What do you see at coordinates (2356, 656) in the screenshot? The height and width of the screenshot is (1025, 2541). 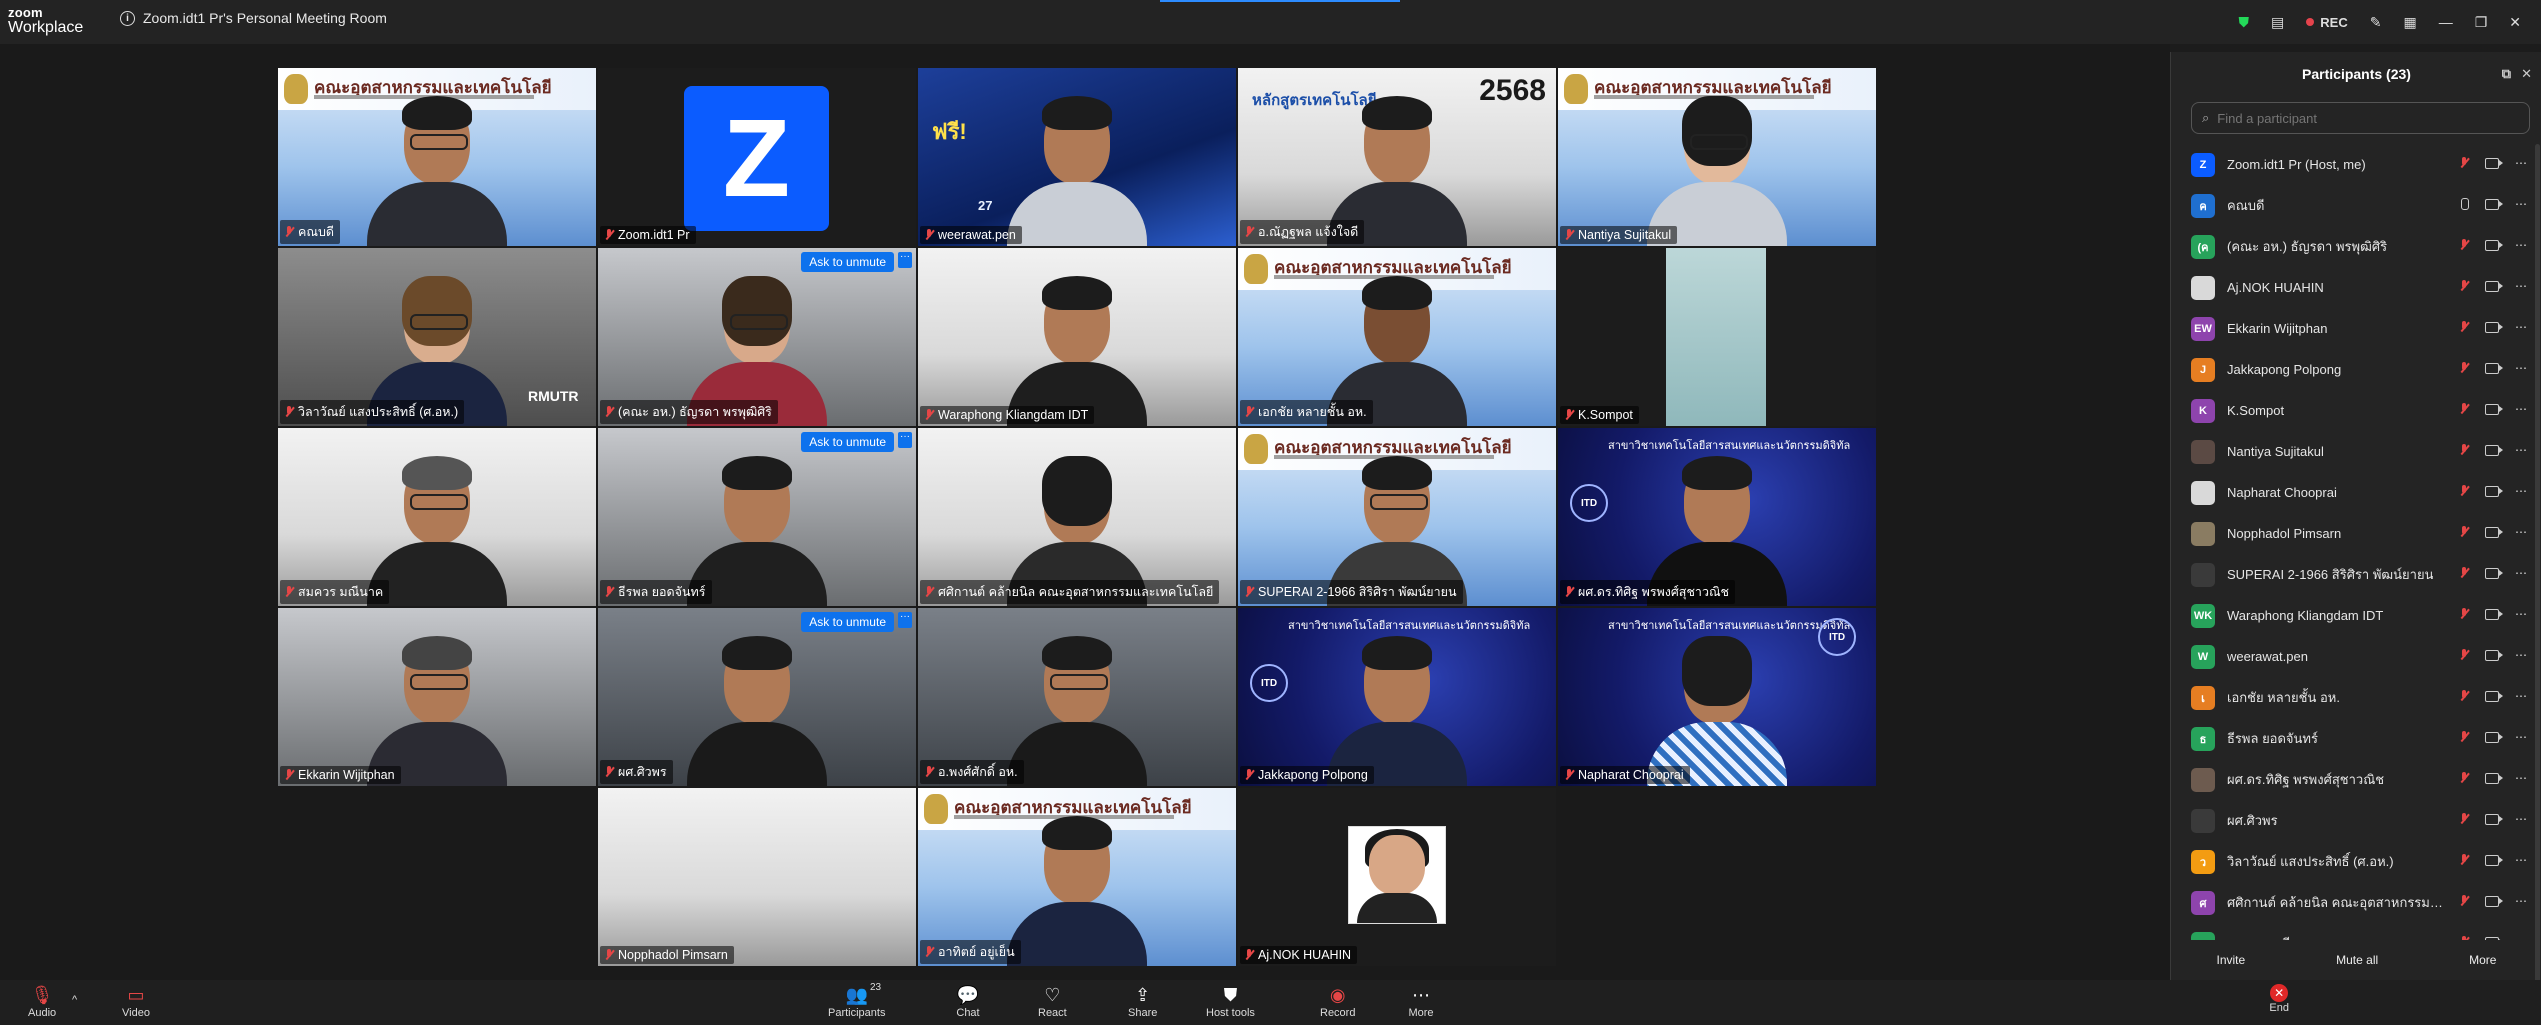 I see `participant-row: Wweerawat.pen ⋯` at bounding box center [2356, 656].